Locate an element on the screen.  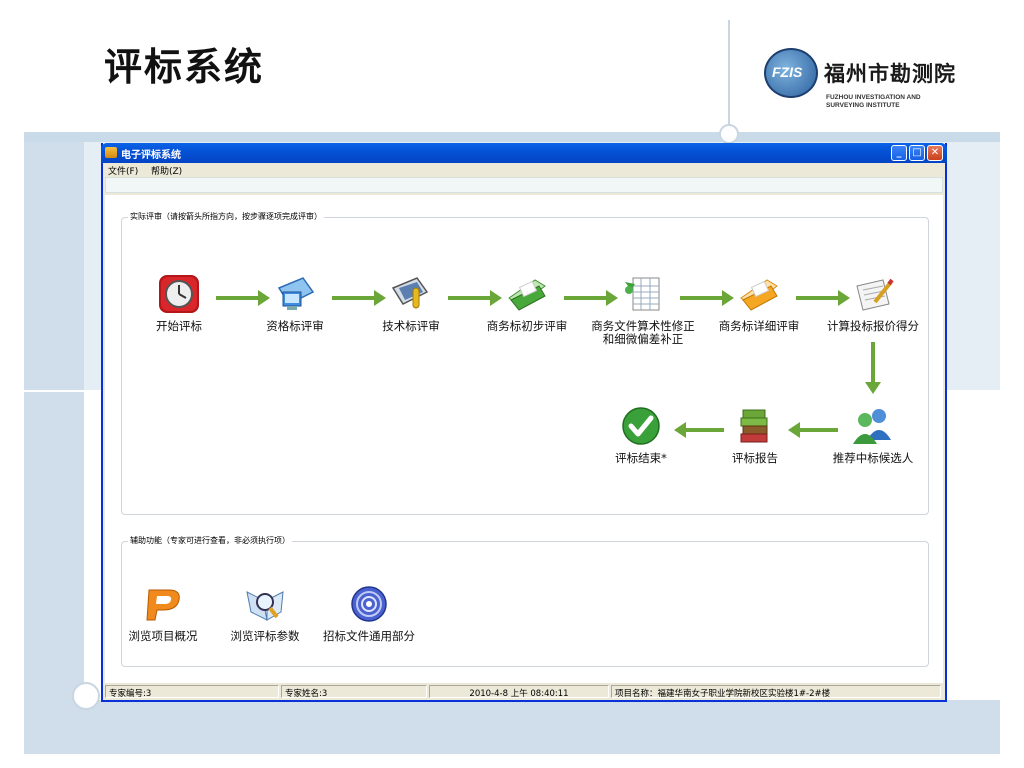
aux-view-review-params: 浏览评标参数 is located at coordinates (265, 613).